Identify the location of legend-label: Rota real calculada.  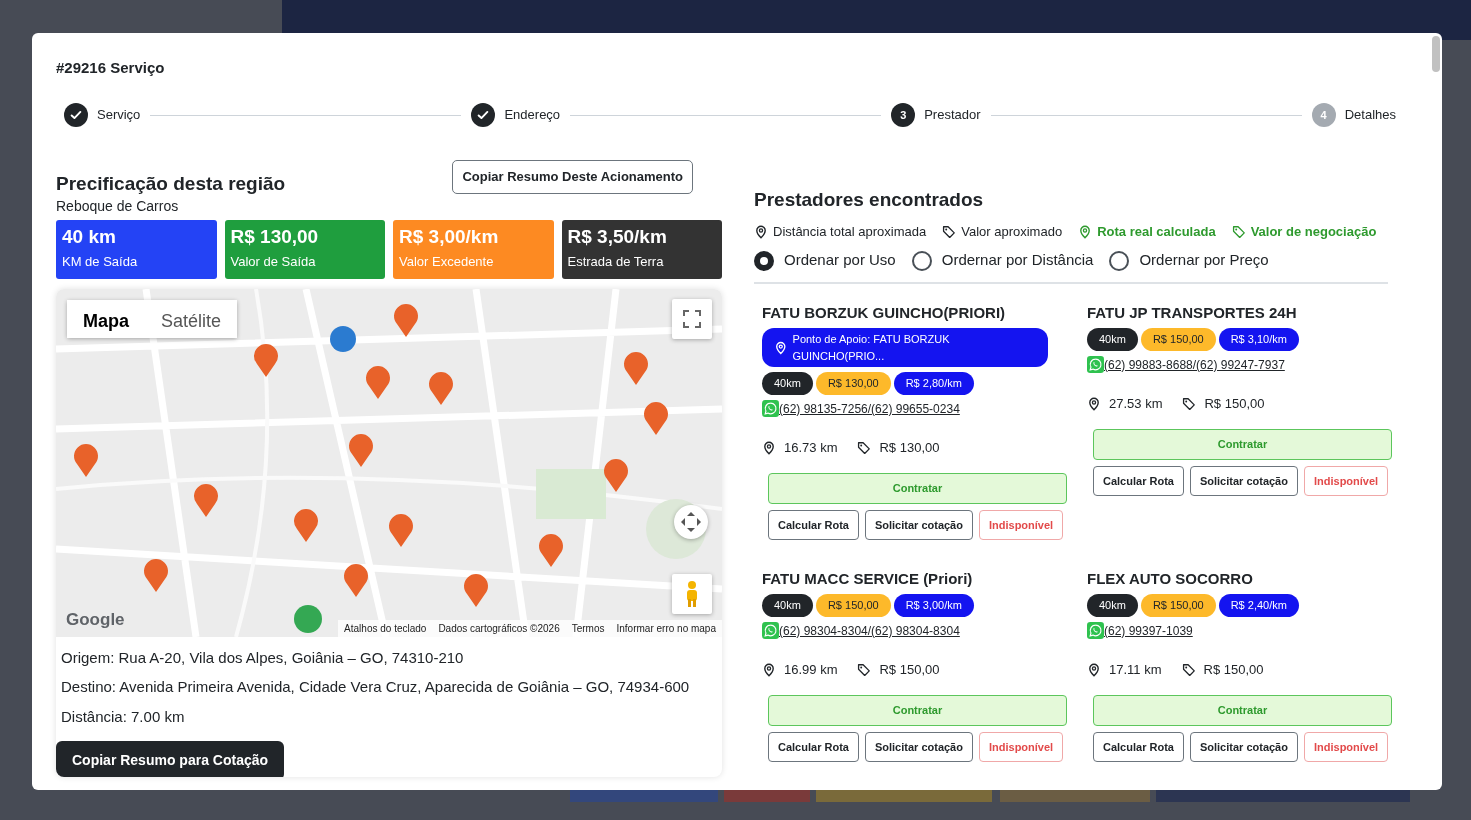
(1156, 231).